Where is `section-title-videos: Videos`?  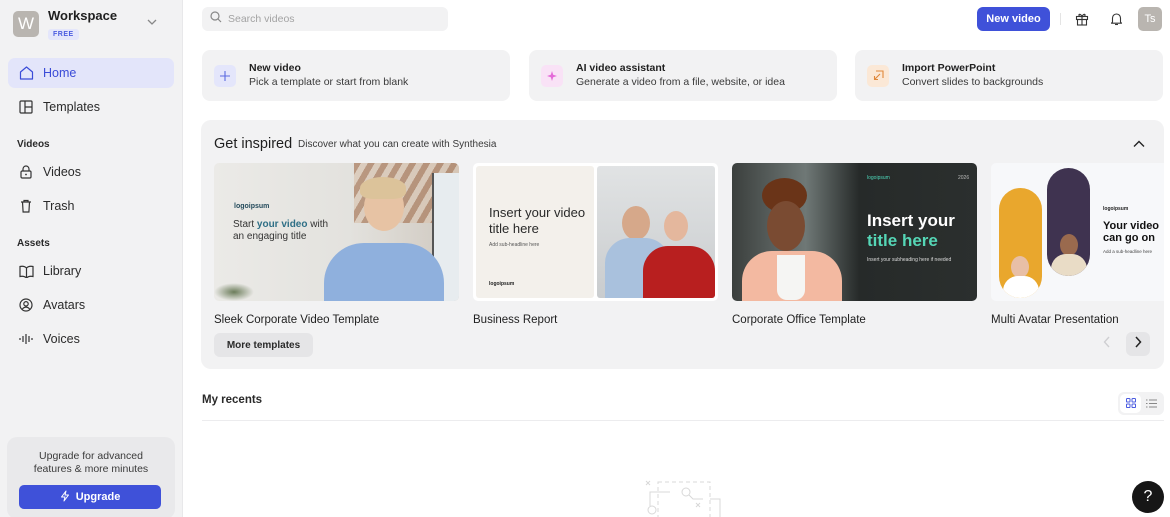
section-title-videos: Videos is located at coordinates (33, 144).